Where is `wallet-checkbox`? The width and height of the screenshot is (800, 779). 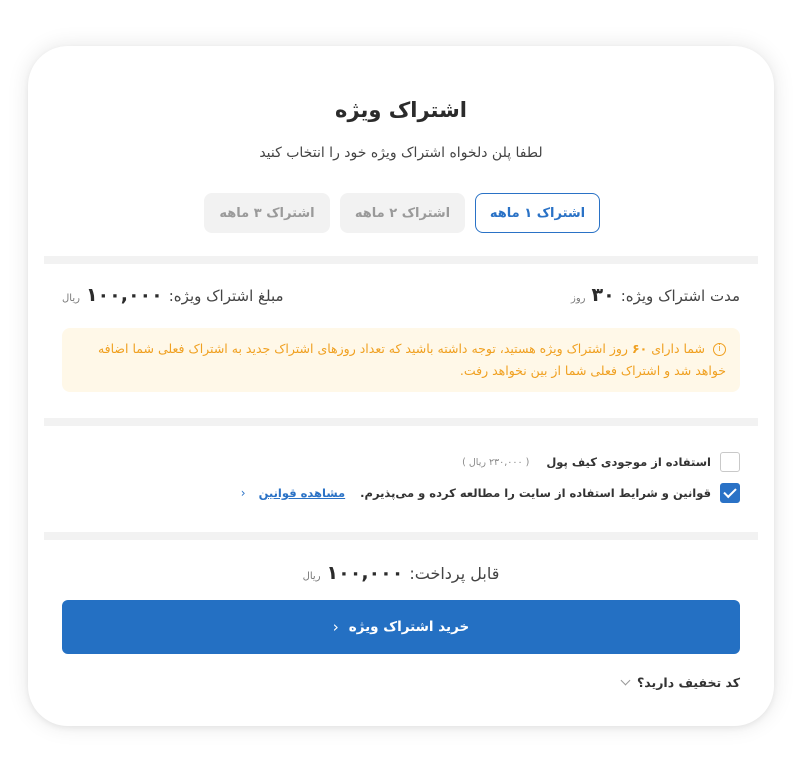 wallet-checkbox is located at coordinates (730, 462).